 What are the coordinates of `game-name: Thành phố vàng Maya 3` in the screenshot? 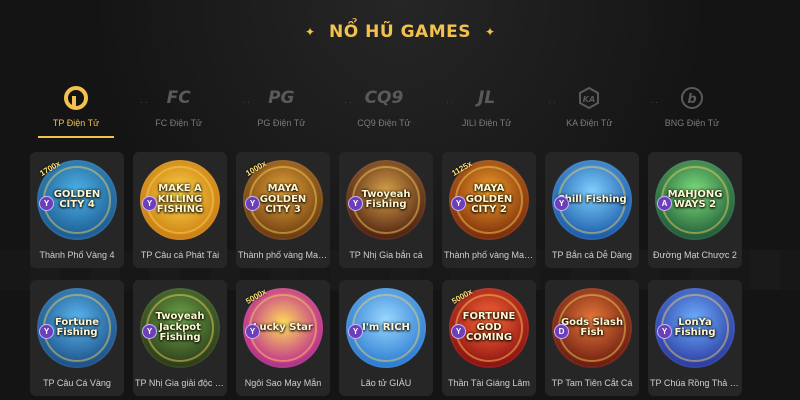 It's located at (283, 255).